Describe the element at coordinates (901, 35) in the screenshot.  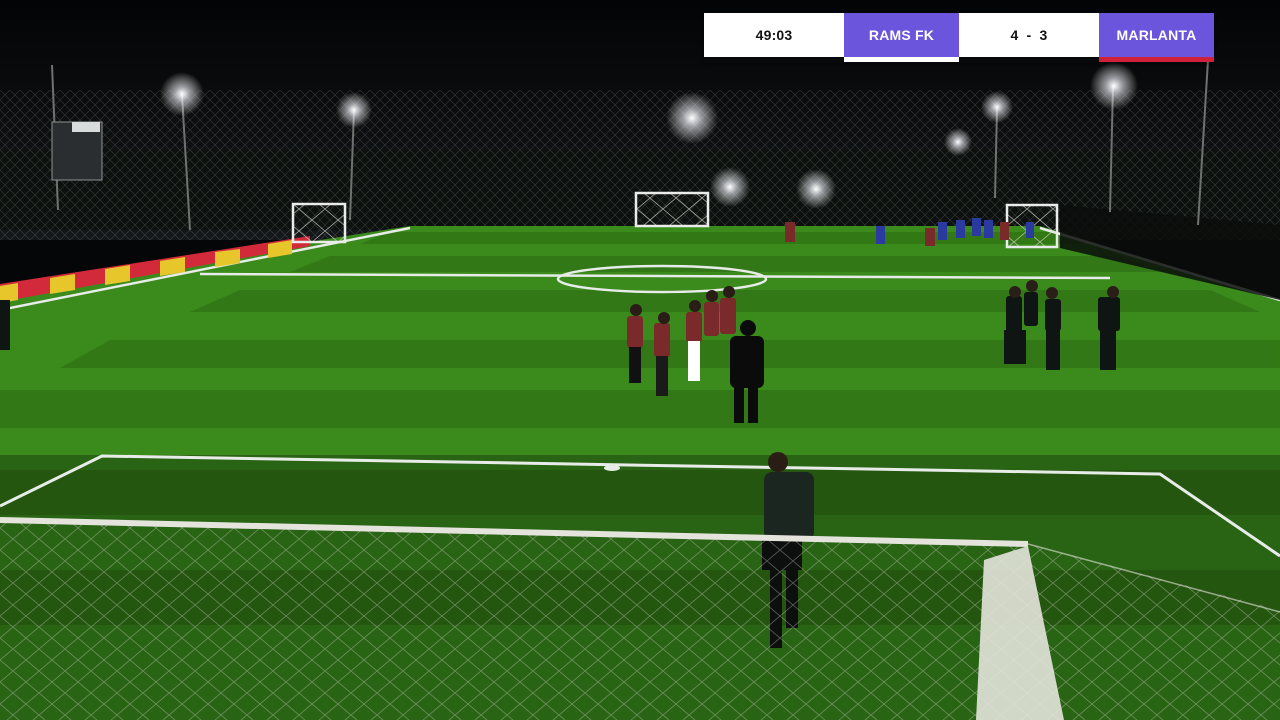
I see `home-team-name: RAMS FK` at that location.